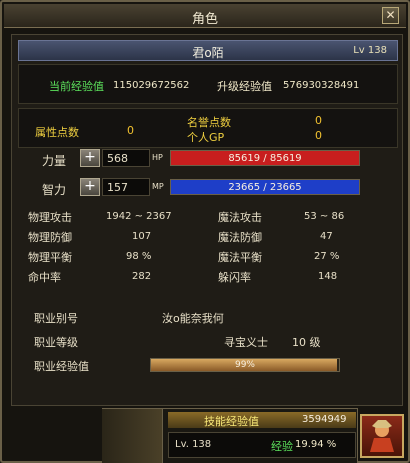  What do you see at coordinates (130, 130) in the screenshot?
I see `attr-points-value: 0` at bounding box center [130, 130].